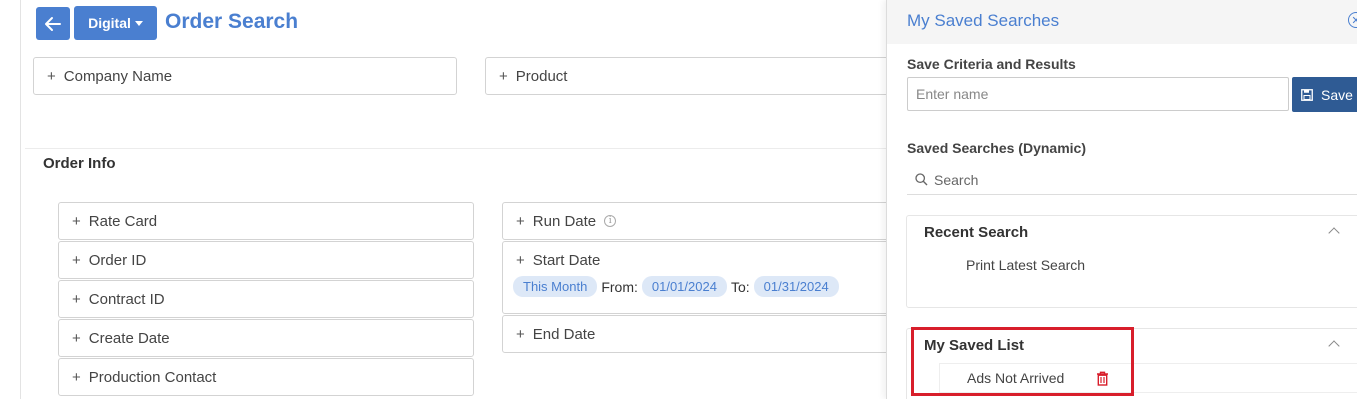 Image resolution: width=1357 pixels, height=399 pixels. I want to click on product-label: Product, so click(541, 76).